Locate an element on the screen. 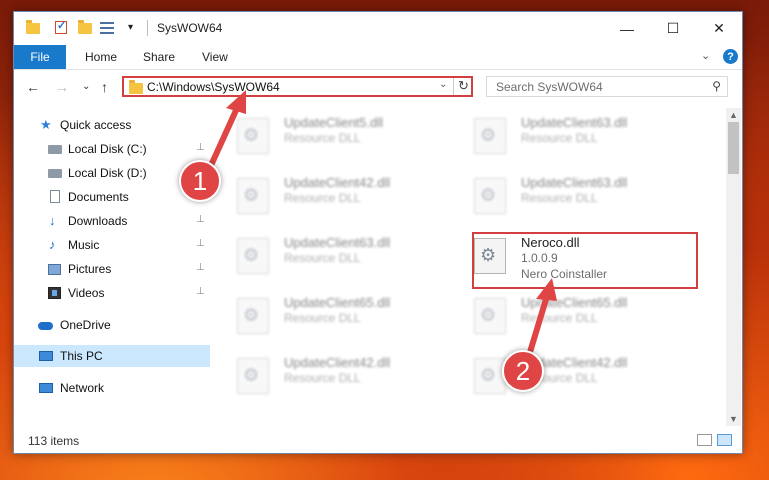 The width and height of the screenshot is (769, 480). forward-button: → is located at coordinates (62, 87).